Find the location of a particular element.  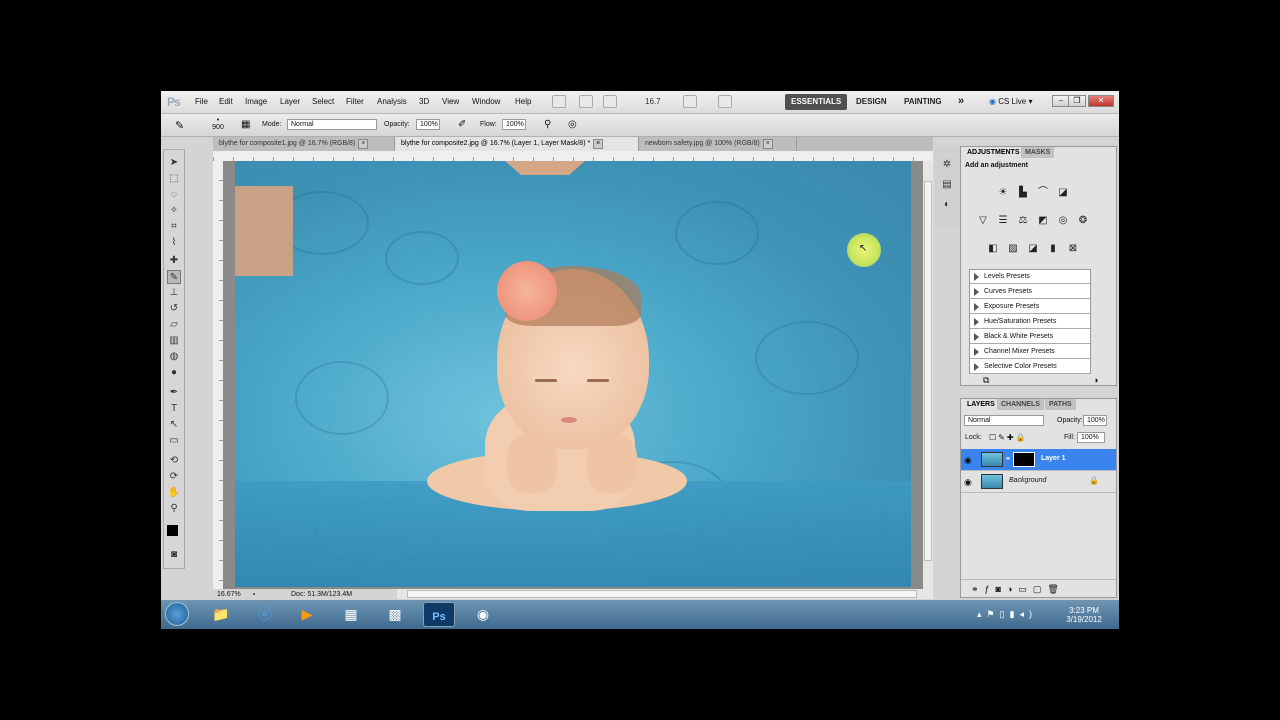

dodge-tool-icon: ● is located at coordinates (174, 373).